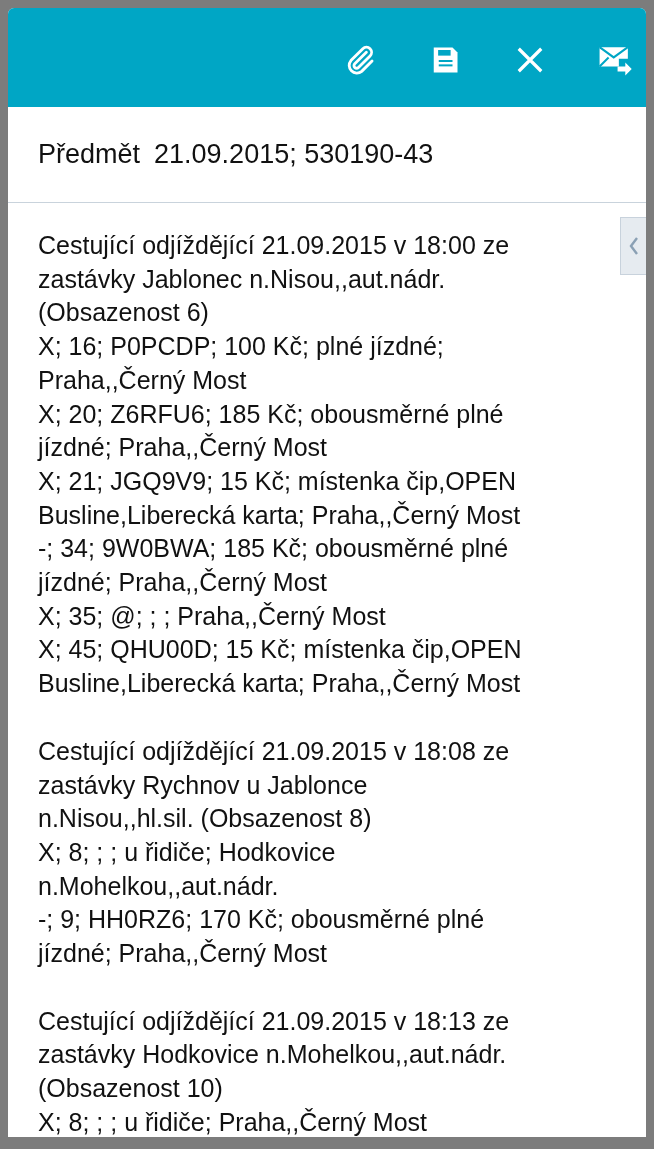 This screenshot has height=1149, width=654. What do you see at coordinates (205, 819) in the screenshot?
I see `message-line: n.Nisou,,hl.sil. (Obsazenost 8)` at bounding box center [205, 819].